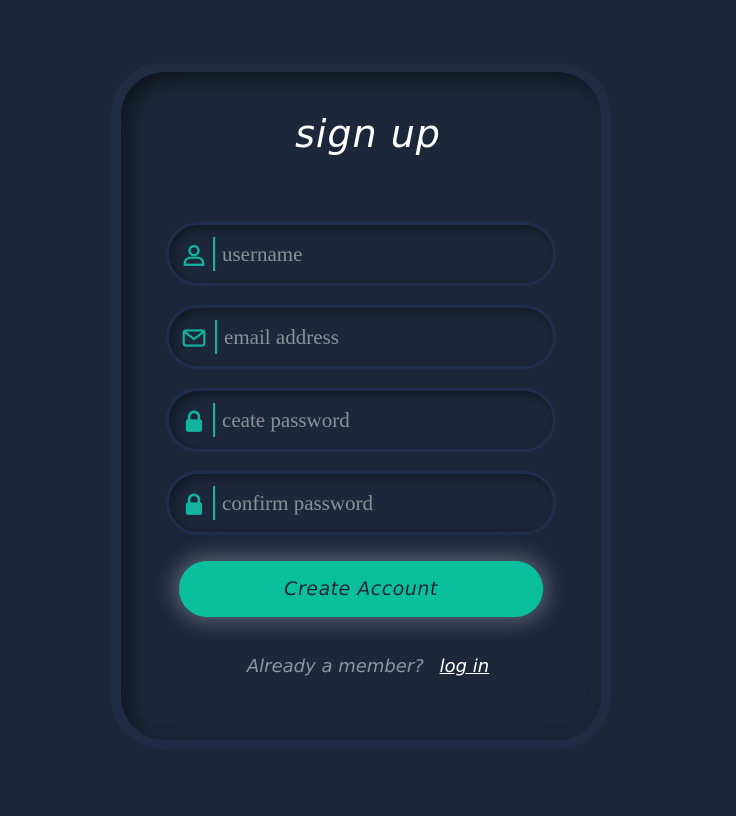 This screenshot has height=816, width=736. Describe the element at coordinates (335, 666) in the screenshot. I see `footer-text: Already a member?` at that location.